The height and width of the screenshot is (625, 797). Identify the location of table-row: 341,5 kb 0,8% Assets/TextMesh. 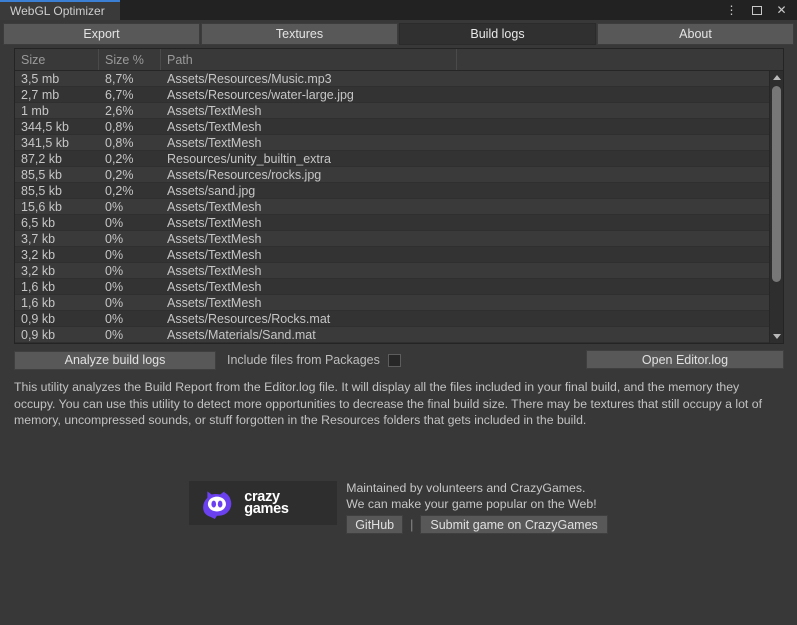
(399, 143).